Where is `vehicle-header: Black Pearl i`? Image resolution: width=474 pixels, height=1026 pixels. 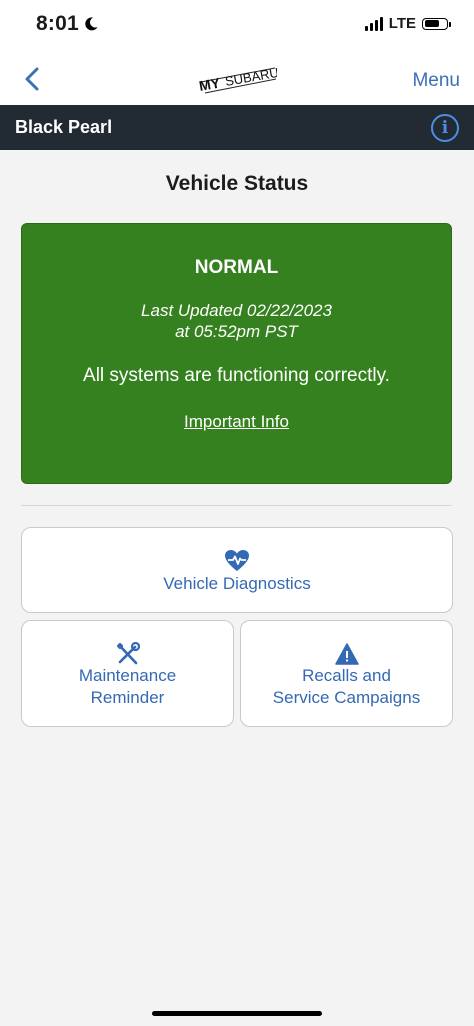
vehicle-header: Black Pearl i is located at coordinates (237, 127).